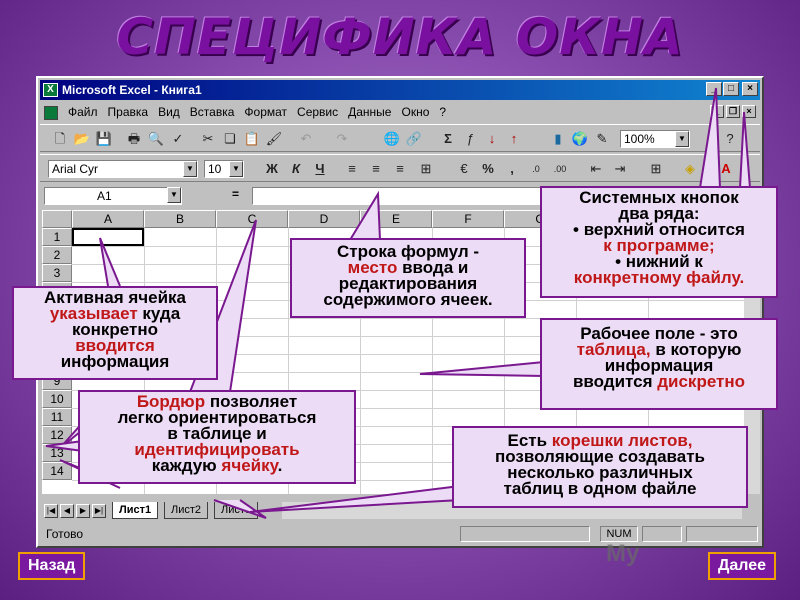 Image resolution: width=800 pixels, height=600 pixels. I want to click on sheet-tab-1: Лист1, so click(135, 510).